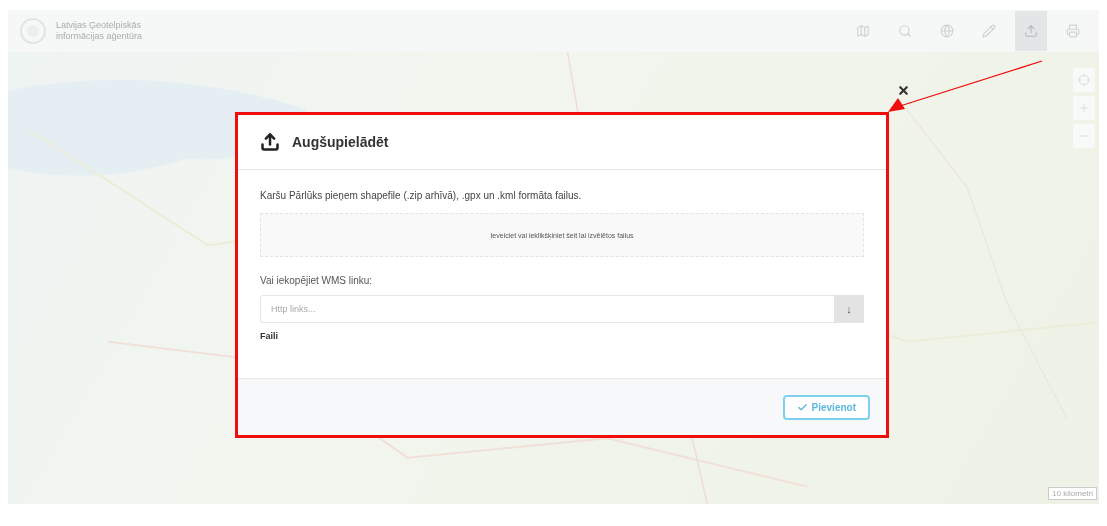 The width and height of the screenshot is (1107, 526). What do you see at coordinates (100, 36) in the screenshot?
I see `agency-name: informācijas aģentūra` at bounding box center [100, 36].